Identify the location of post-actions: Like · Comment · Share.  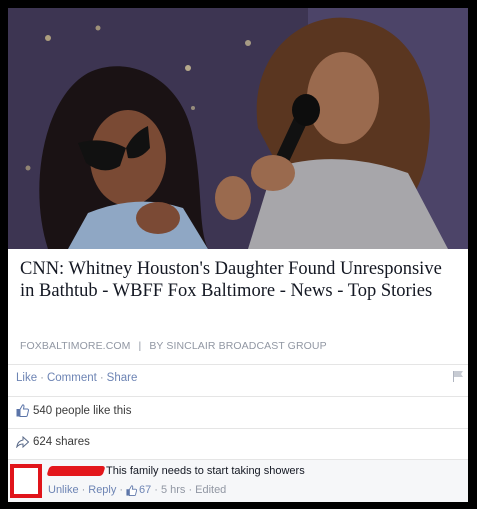
(76, 378).